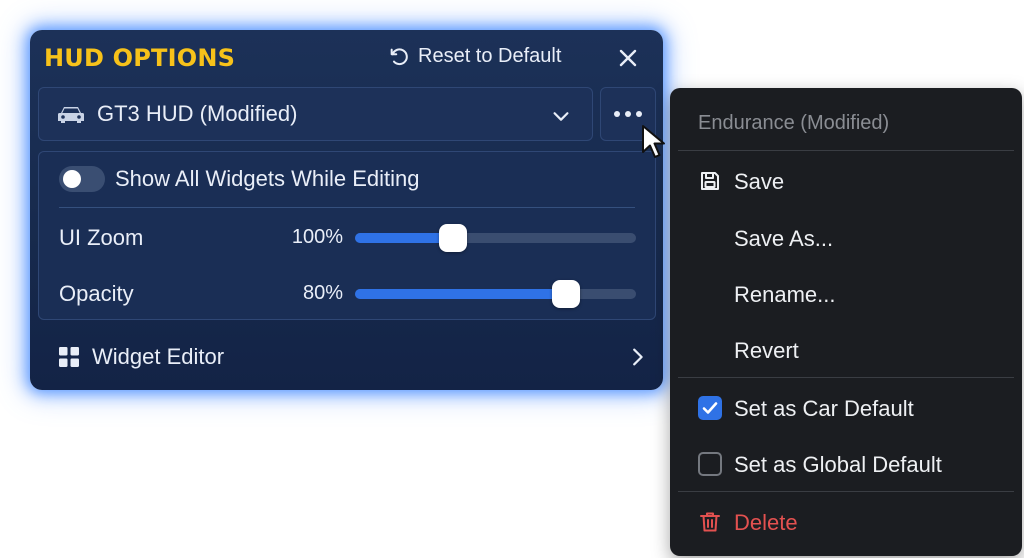  I want to click on close-icon, so click(628, 58).